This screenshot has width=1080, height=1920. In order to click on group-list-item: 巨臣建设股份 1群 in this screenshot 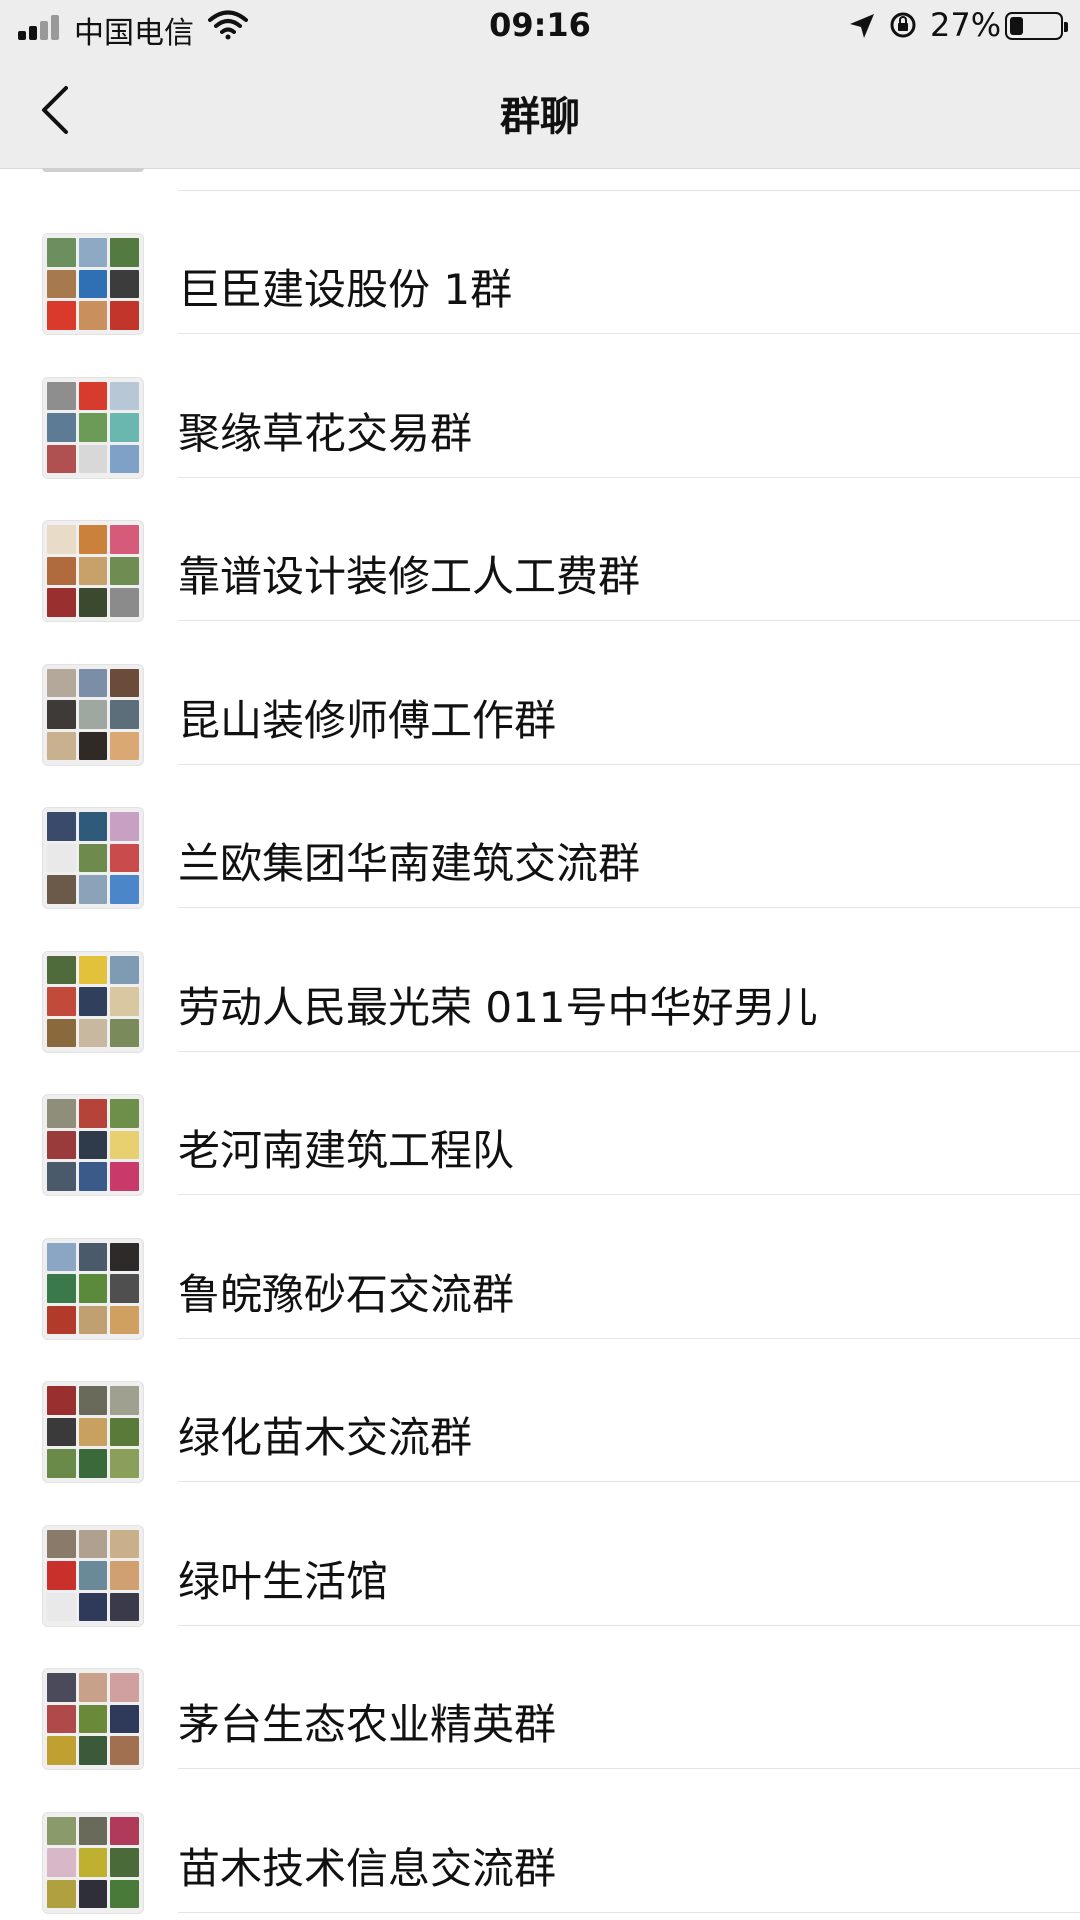, I will do `click(540, 262)`.